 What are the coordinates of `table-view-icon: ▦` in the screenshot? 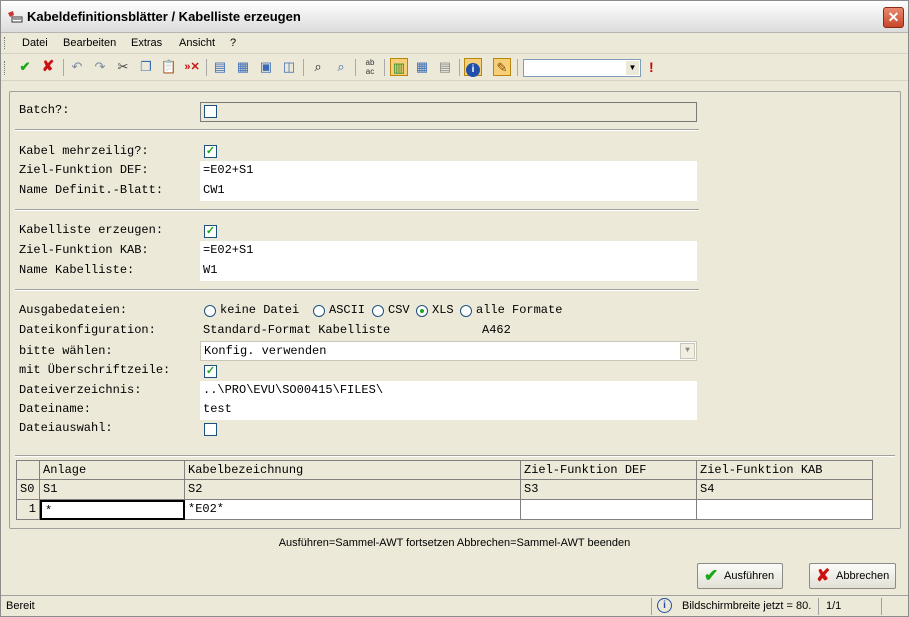 It's located at (422, 67).